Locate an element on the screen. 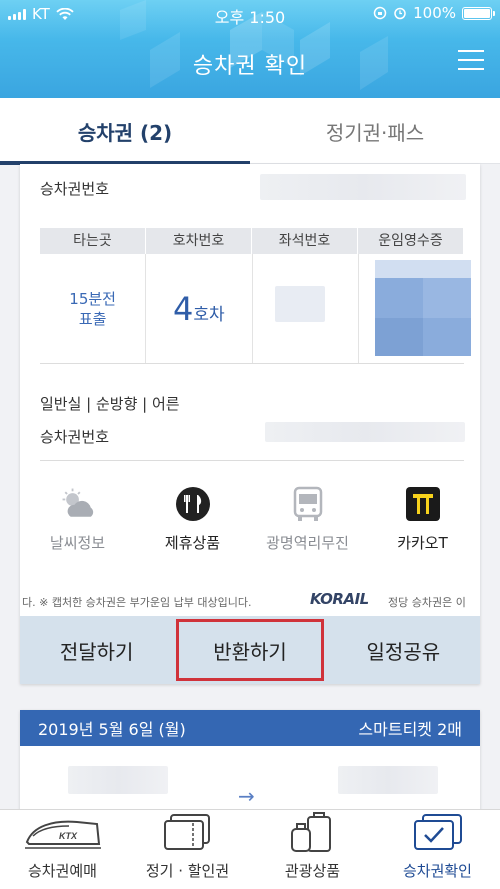  ticket-number-label-2: 승차권번호 is located at coordinates (75, 437).